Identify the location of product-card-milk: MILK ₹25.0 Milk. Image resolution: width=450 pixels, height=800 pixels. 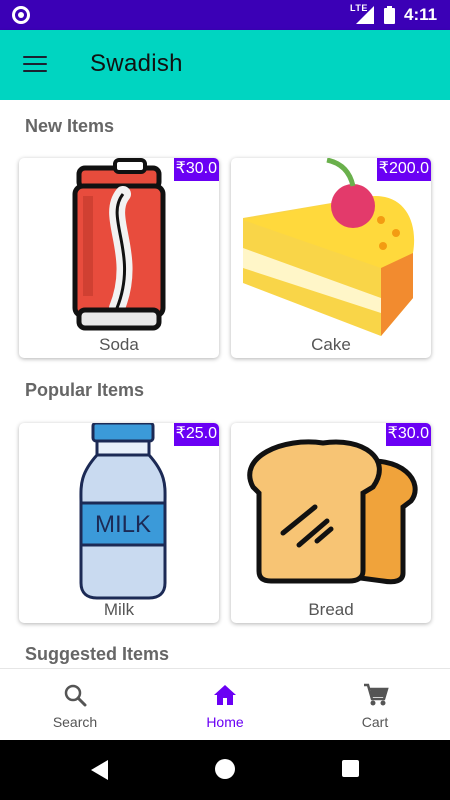
(119, 523).